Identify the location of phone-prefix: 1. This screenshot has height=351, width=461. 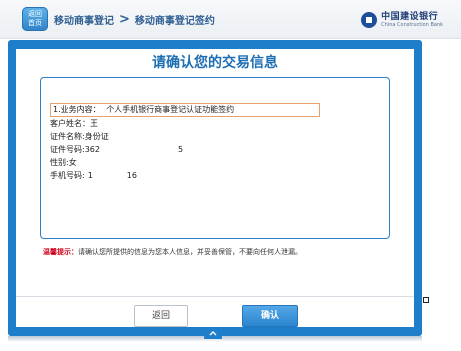
(90, 175).